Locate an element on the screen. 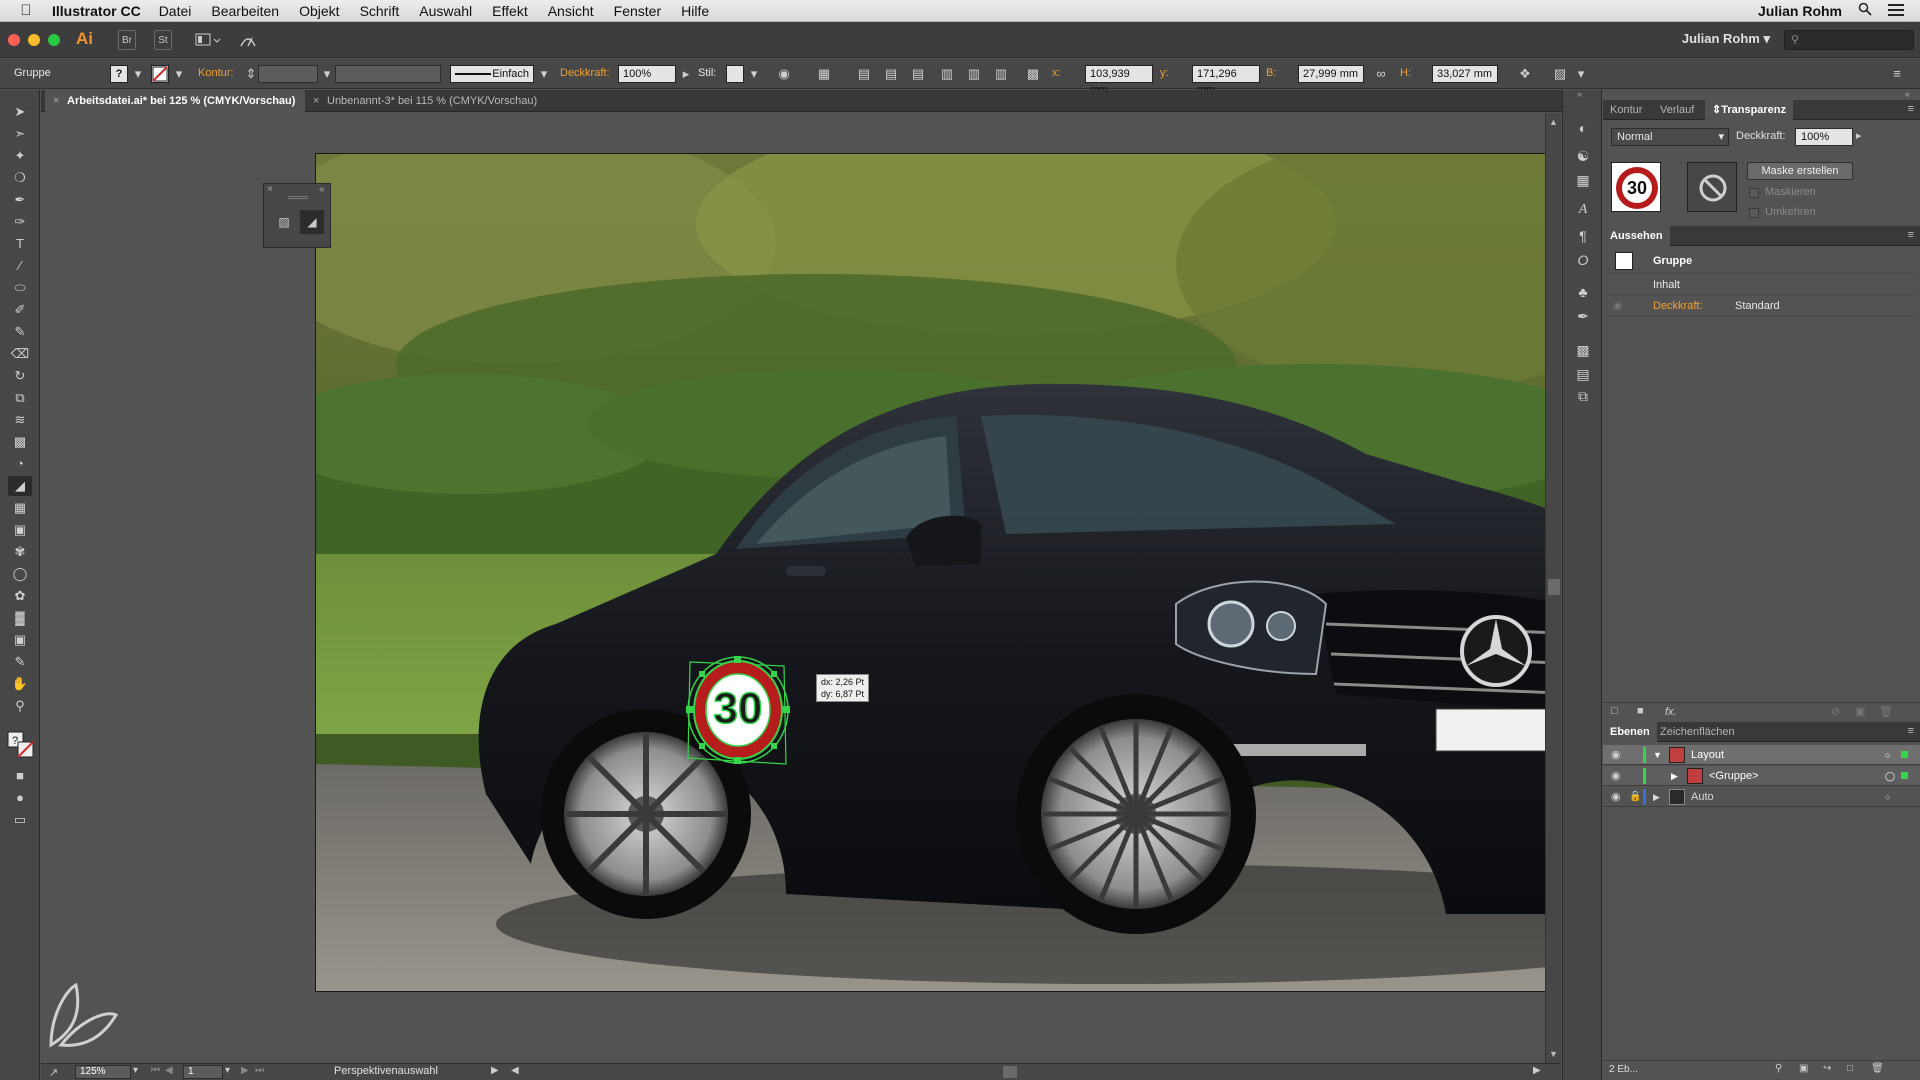  add-stroke-icon: □ is located at coordinates (1614, 711).